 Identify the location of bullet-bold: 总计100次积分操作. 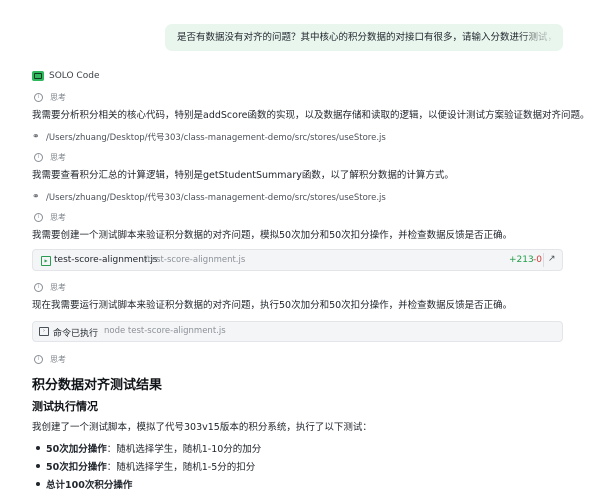
(89, 485).